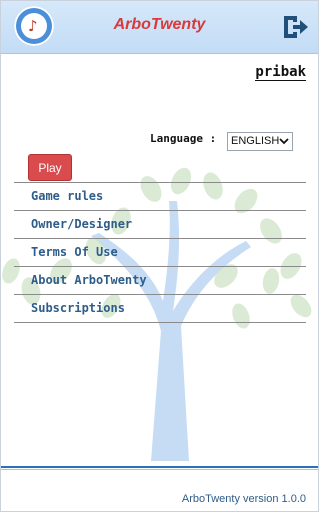 This screenshot has width=320, height=512. I want to click on language-selected-value: ENGLISH, so click(255, 141).